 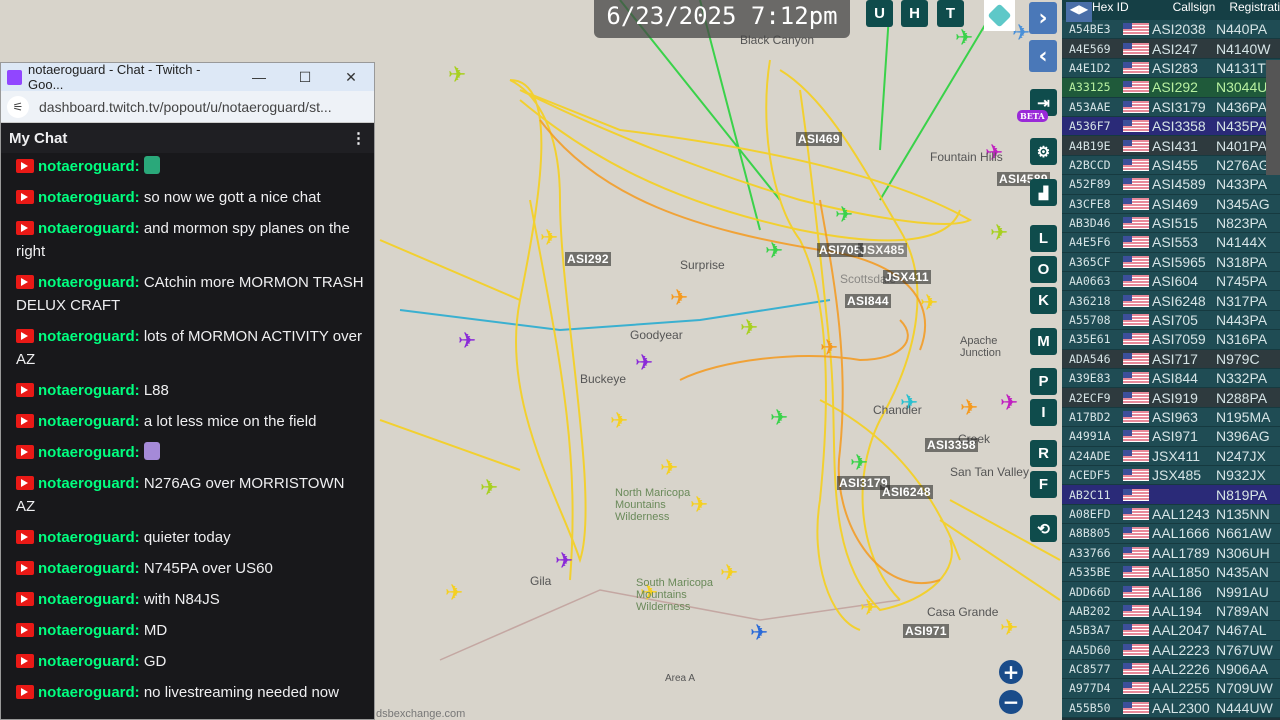 What do you see at coordinates (1242, 29) in the screenshot?
I see `registration: N440PA` at bounding box center [1242, 29].